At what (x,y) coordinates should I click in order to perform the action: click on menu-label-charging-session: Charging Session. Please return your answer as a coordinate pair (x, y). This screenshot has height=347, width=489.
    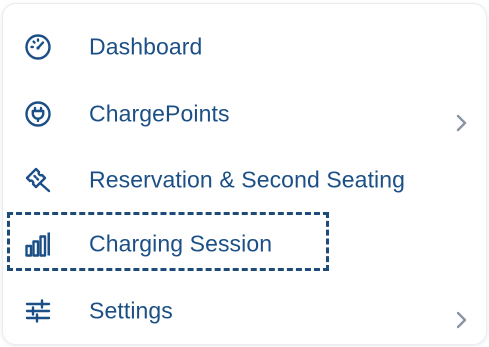
    Looking at the image, I should click on (181, 243).